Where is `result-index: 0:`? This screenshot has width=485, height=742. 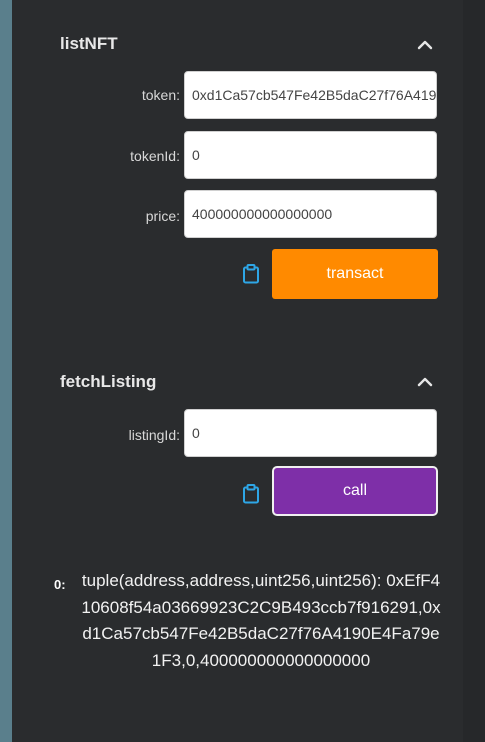 result-index: 0: is located at coordinates (60, 584).